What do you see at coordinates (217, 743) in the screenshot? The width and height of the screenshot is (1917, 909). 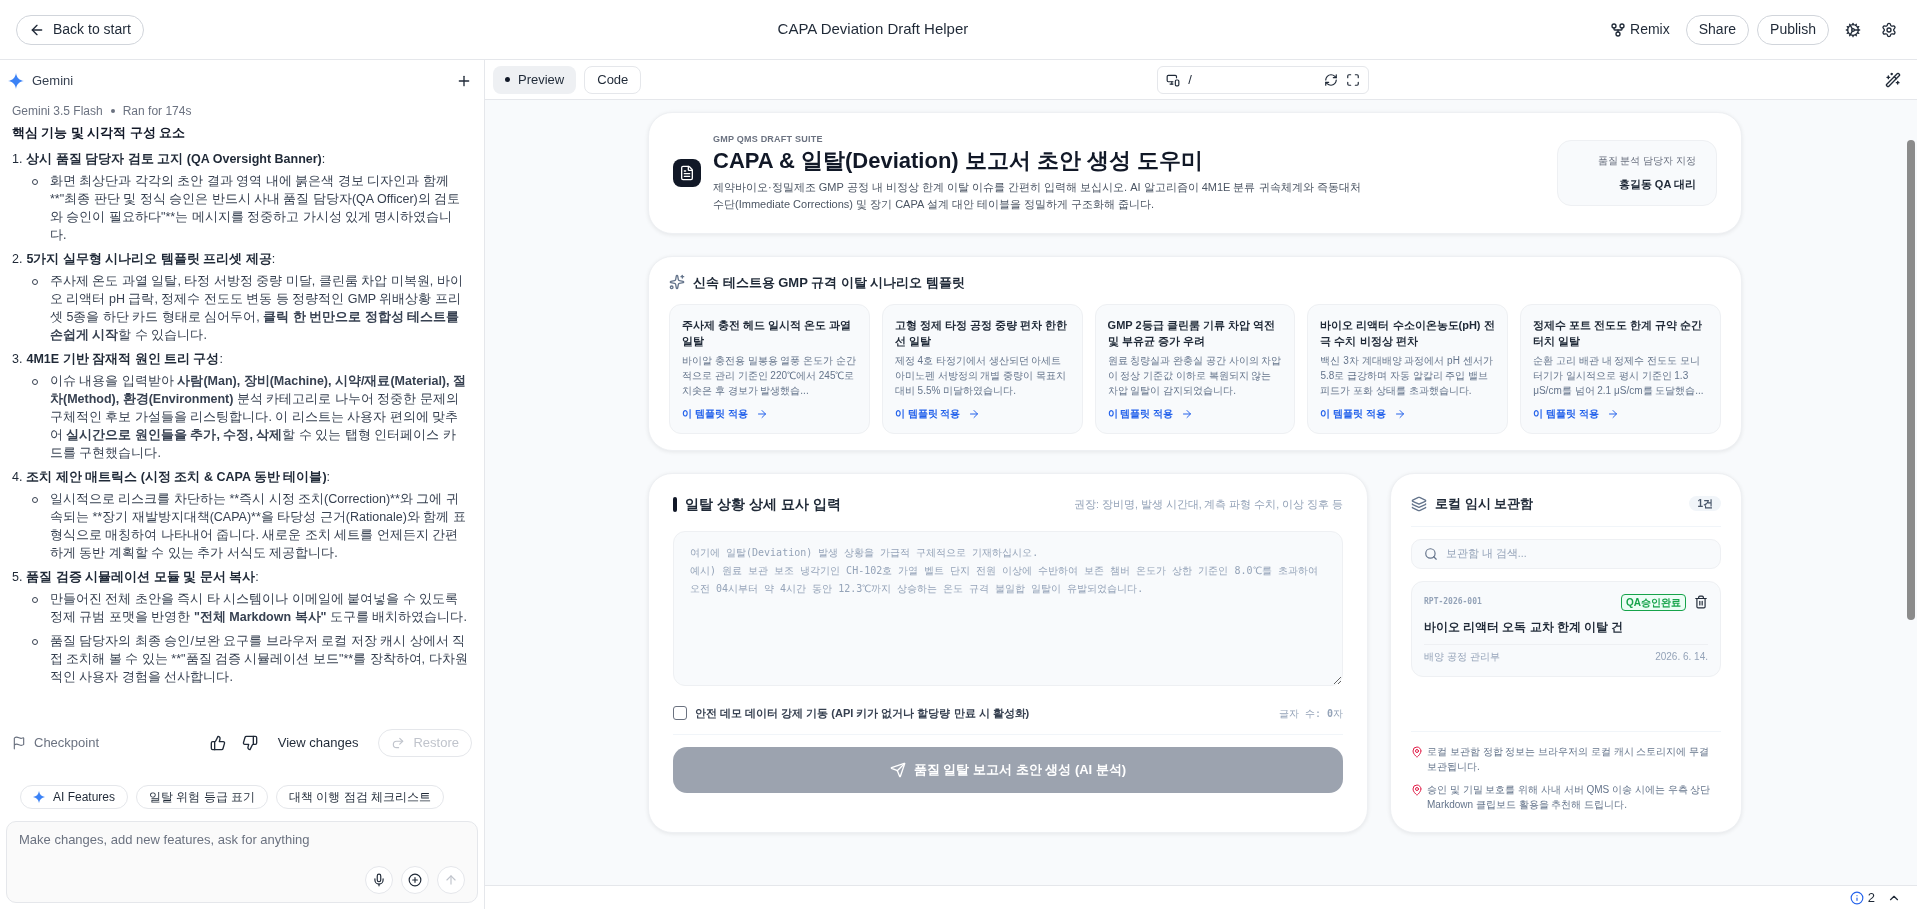 I see `thumbs-up-icon` at bounding box center [217, 743].